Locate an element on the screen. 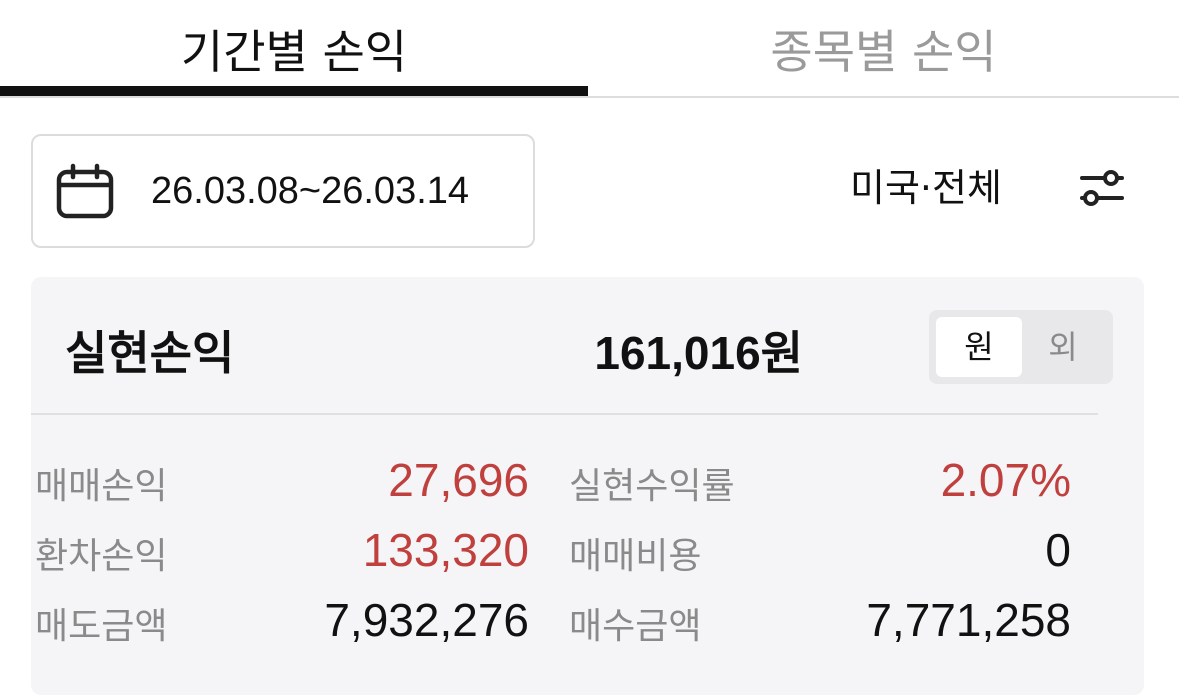 Image resolution: width=1179 pixels, height=699 pixels. active-tab-indicator is located at coordinates (294, 91).